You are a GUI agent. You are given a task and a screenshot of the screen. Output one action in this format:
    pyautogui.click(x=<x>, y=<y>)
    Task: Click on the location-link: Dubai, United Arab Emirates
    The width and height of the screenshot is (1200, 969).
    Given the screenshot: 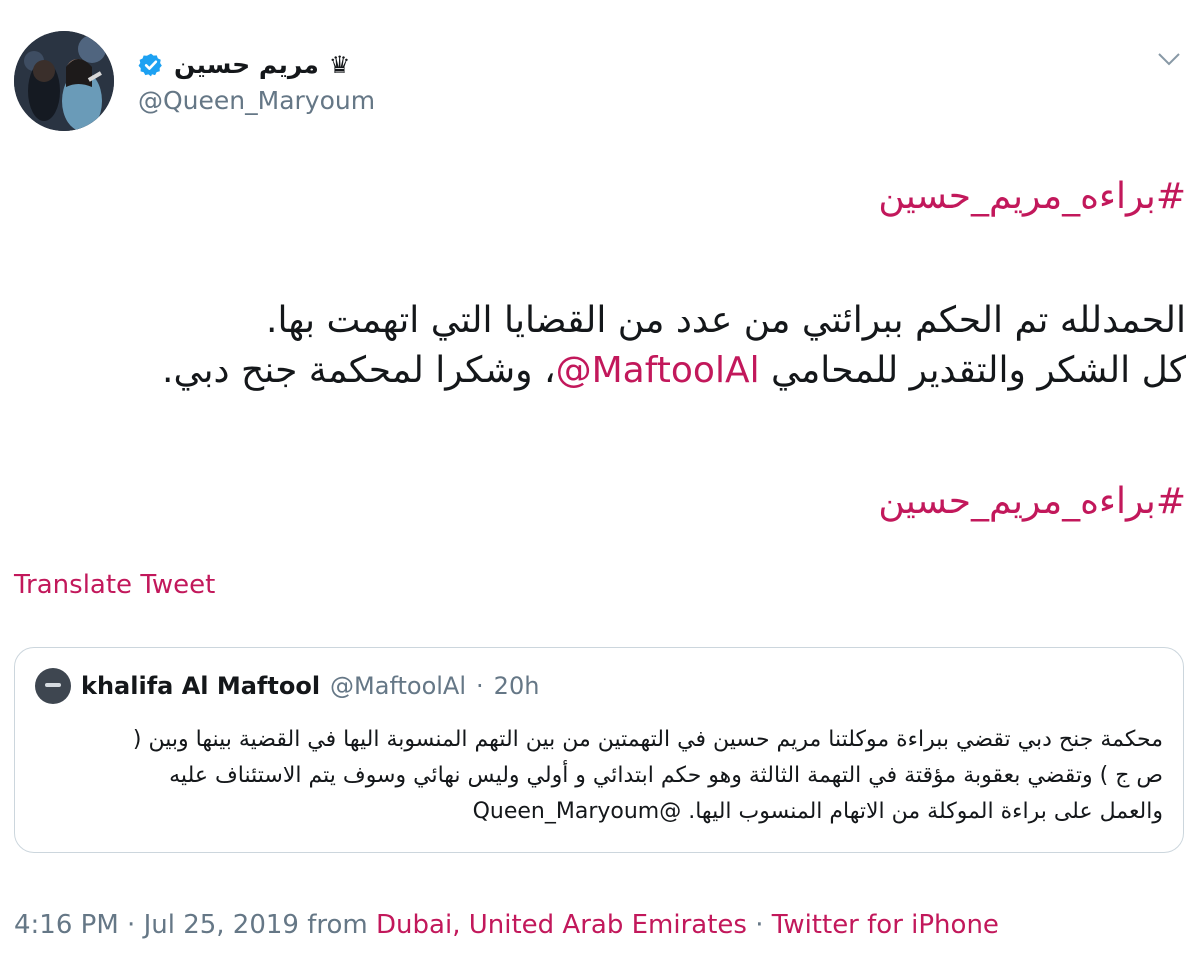 What is the action you would take?
    pyautogui.click(x=561, y=925)
    